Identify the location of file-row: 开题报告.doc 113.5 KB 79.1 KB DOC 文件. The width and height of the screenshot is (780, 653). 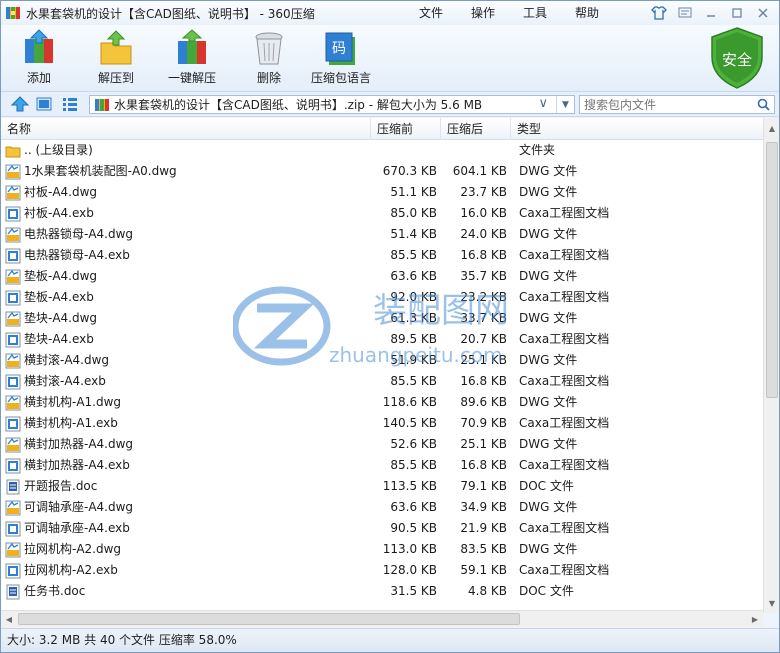
(382, 486).